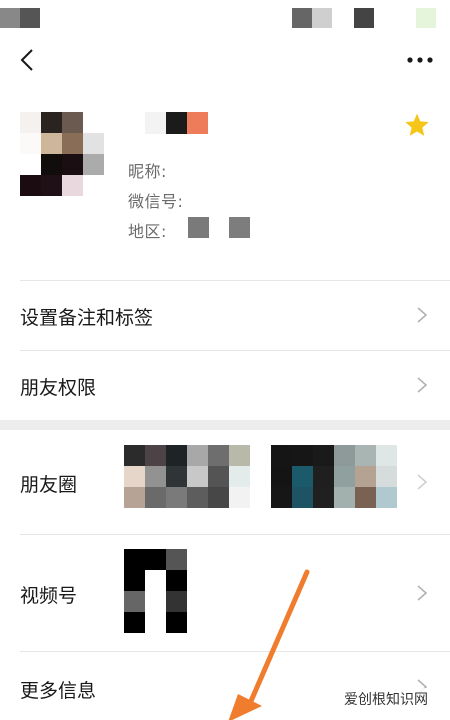  I want to click on channels-label: 视频号, so click(49, 596).